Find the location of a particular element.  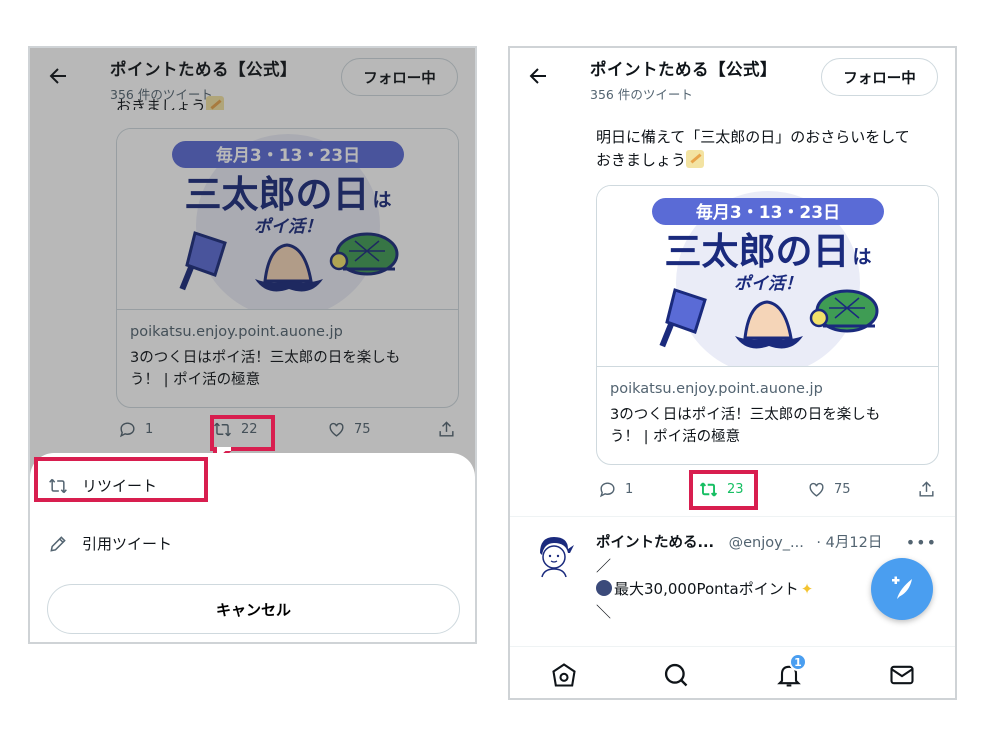

reply-text-content: 最大30,000Pontaポイント is located at coordinates (706, 589).